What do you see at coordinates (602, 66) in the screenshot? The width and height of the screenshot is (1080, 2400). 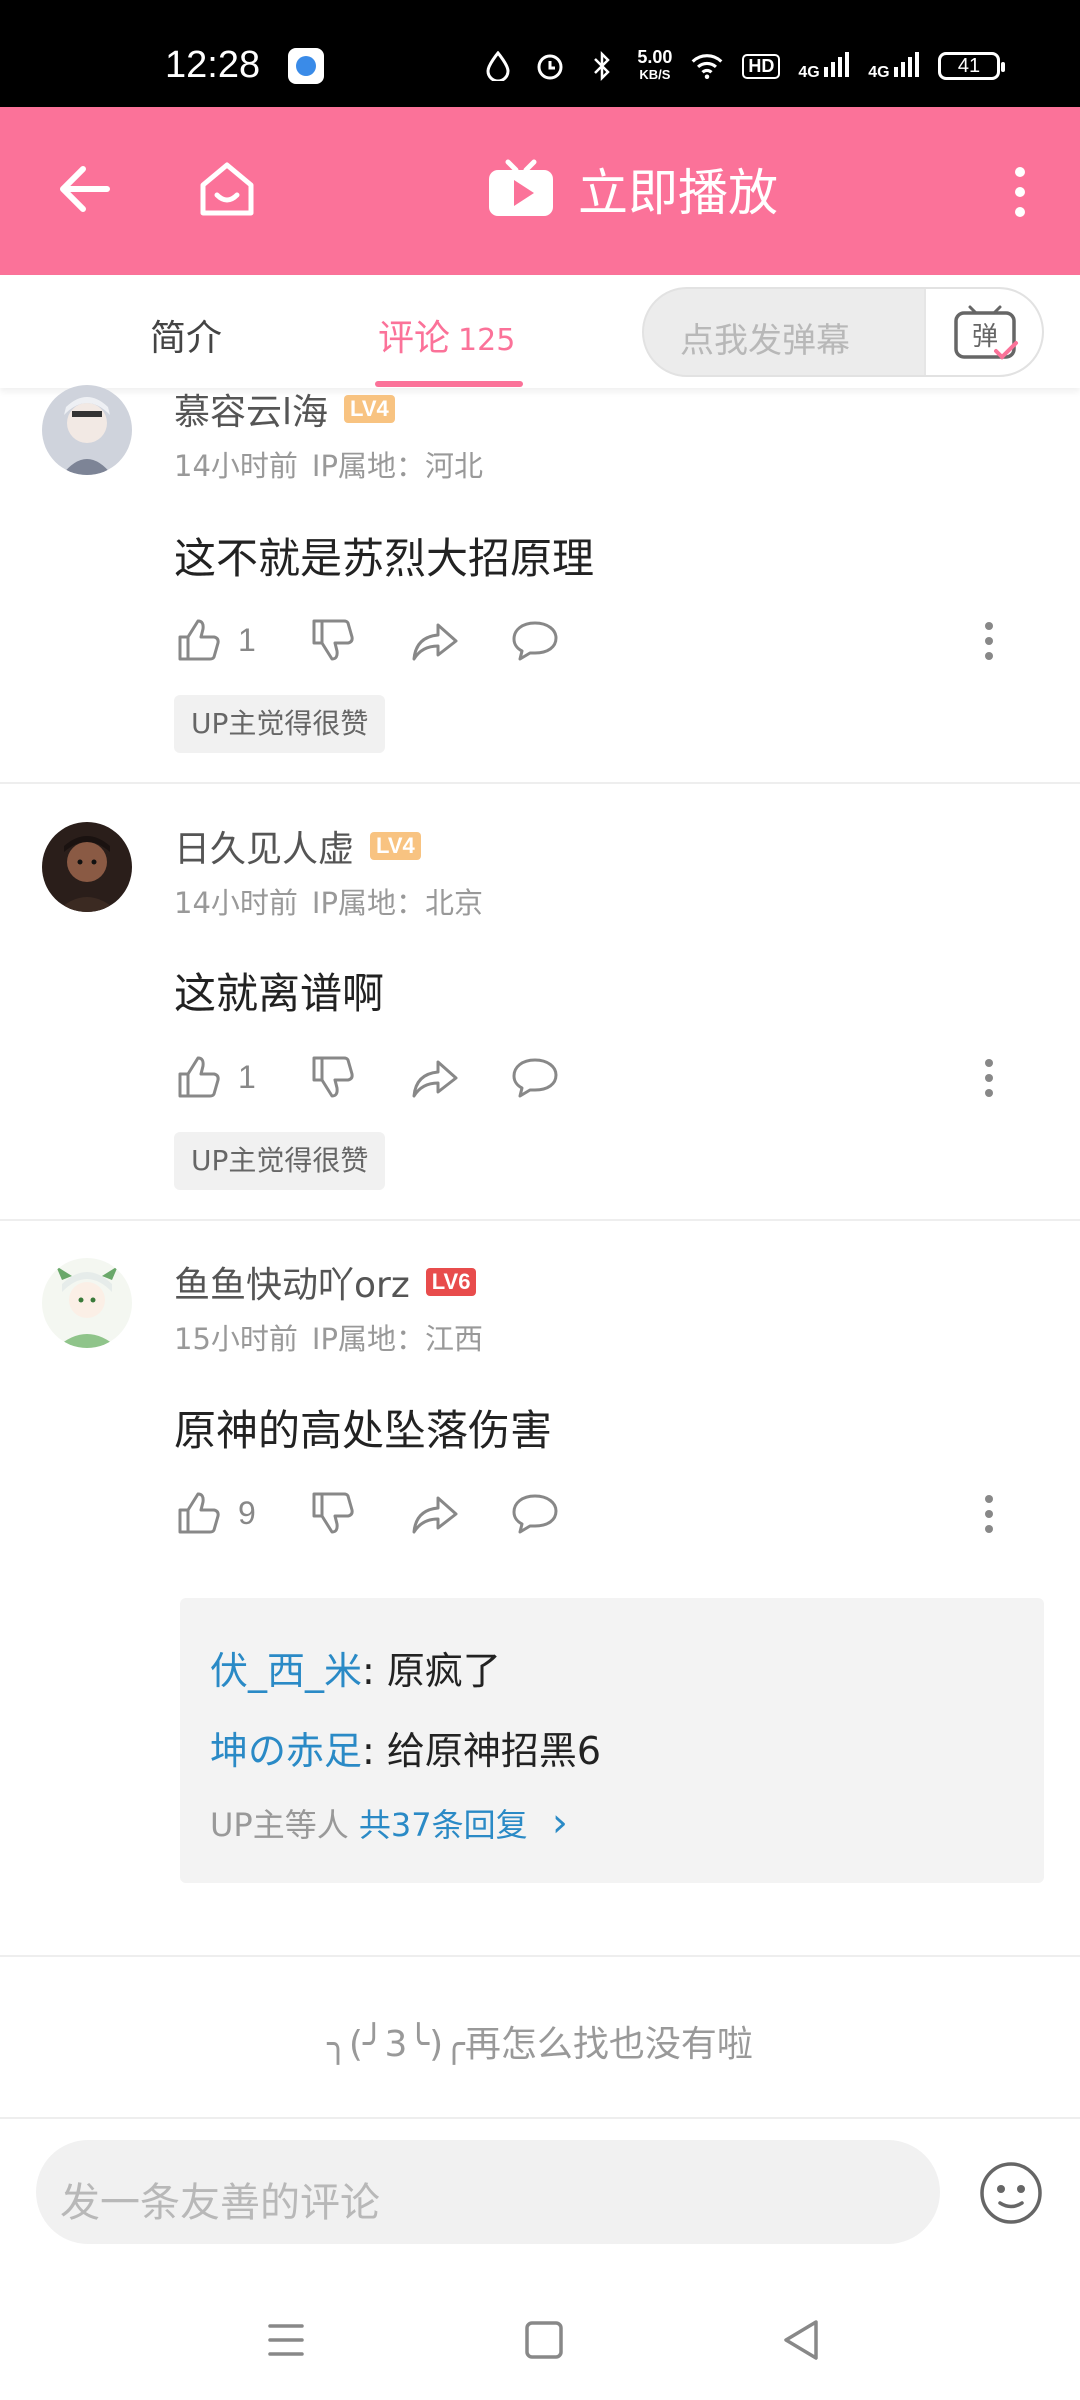 I see `bluetooth-icon` at bounding box center [602, 66].